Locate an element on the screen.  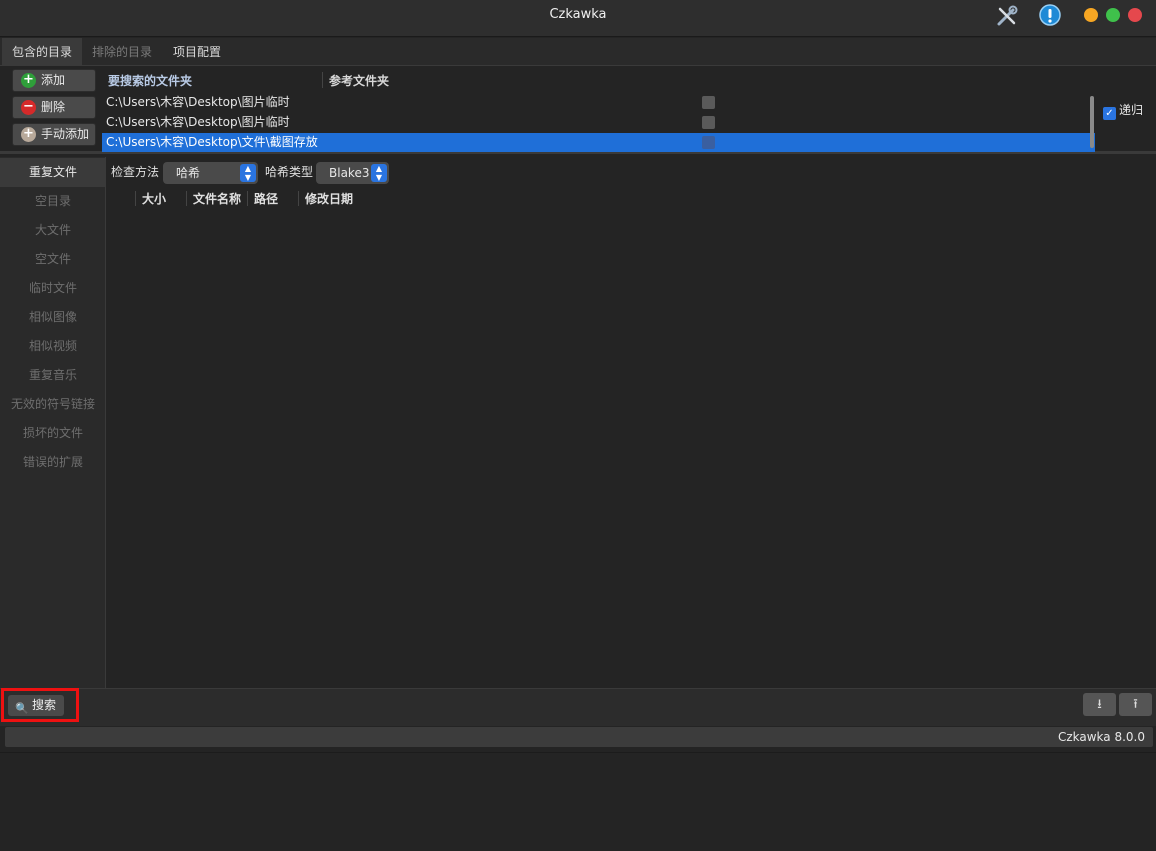
minus-icon: − is located at coordinates (28, 107).